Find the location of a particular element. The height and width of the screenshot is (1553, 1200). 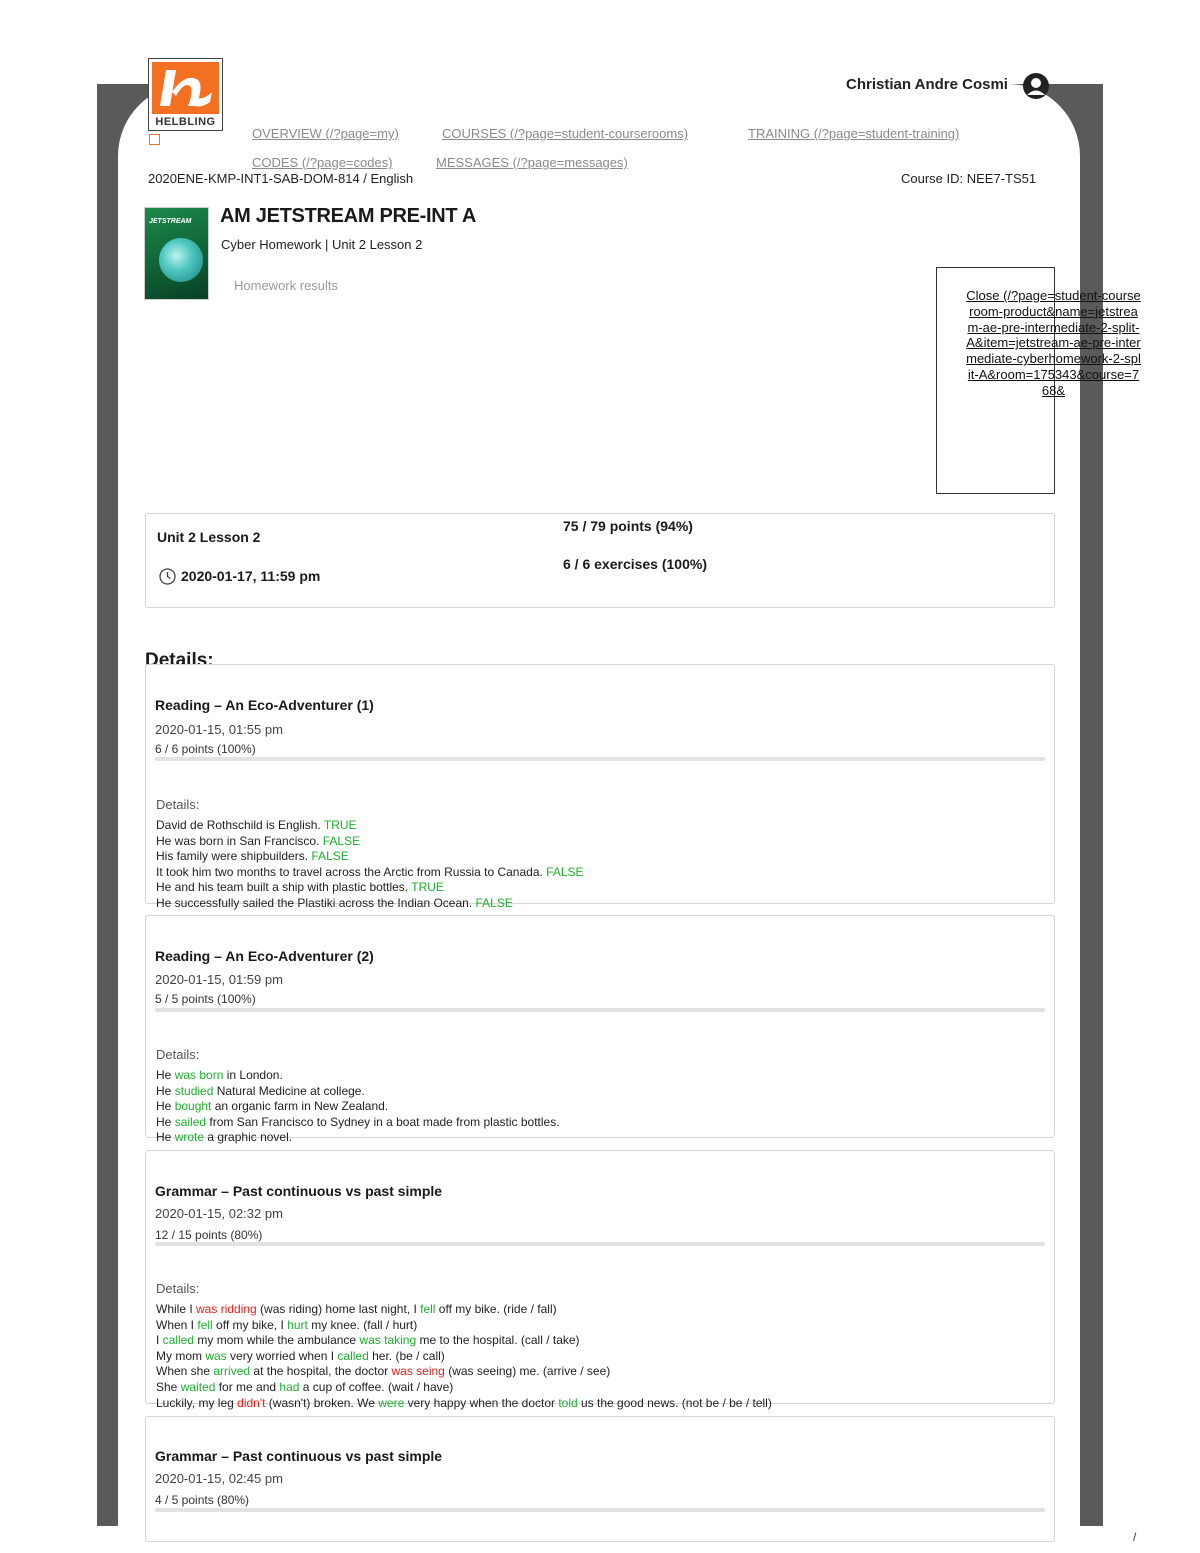

answer-text: When she is located at coordinates (185, 1371).